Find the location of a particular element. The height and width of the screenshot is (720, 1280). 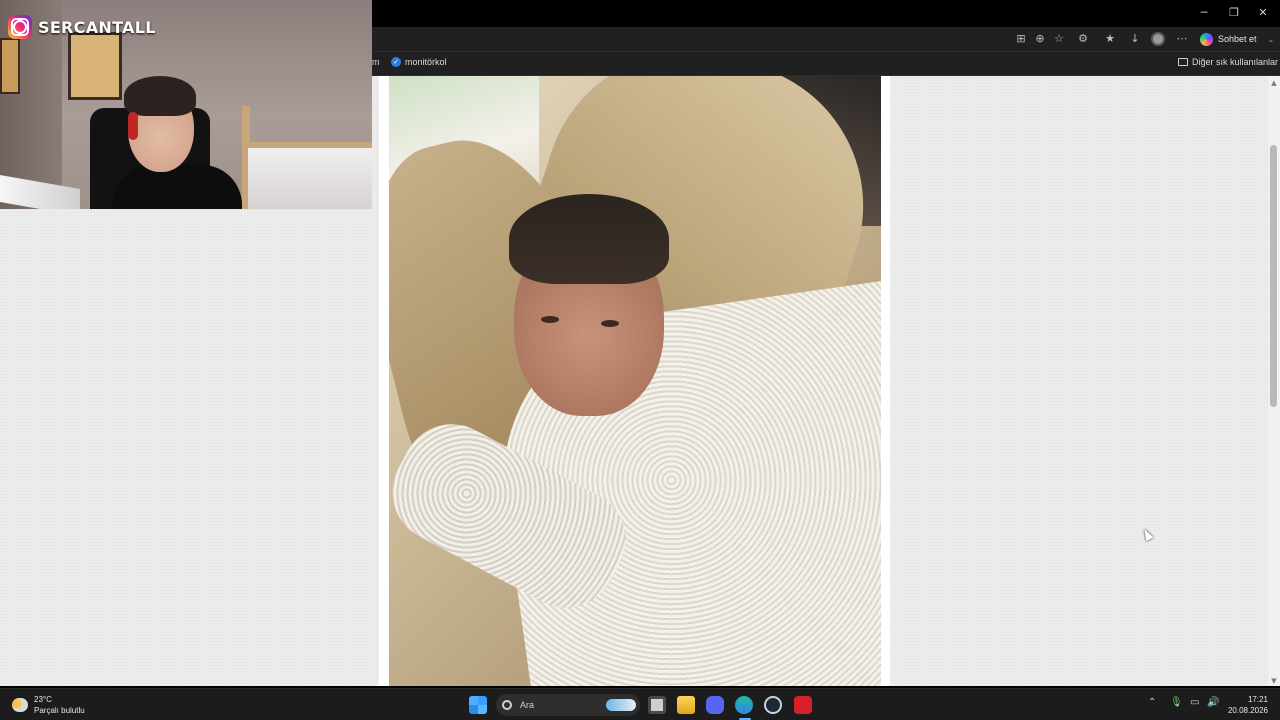

weather-temperature: 23°C is located at coordinates (43, 699).